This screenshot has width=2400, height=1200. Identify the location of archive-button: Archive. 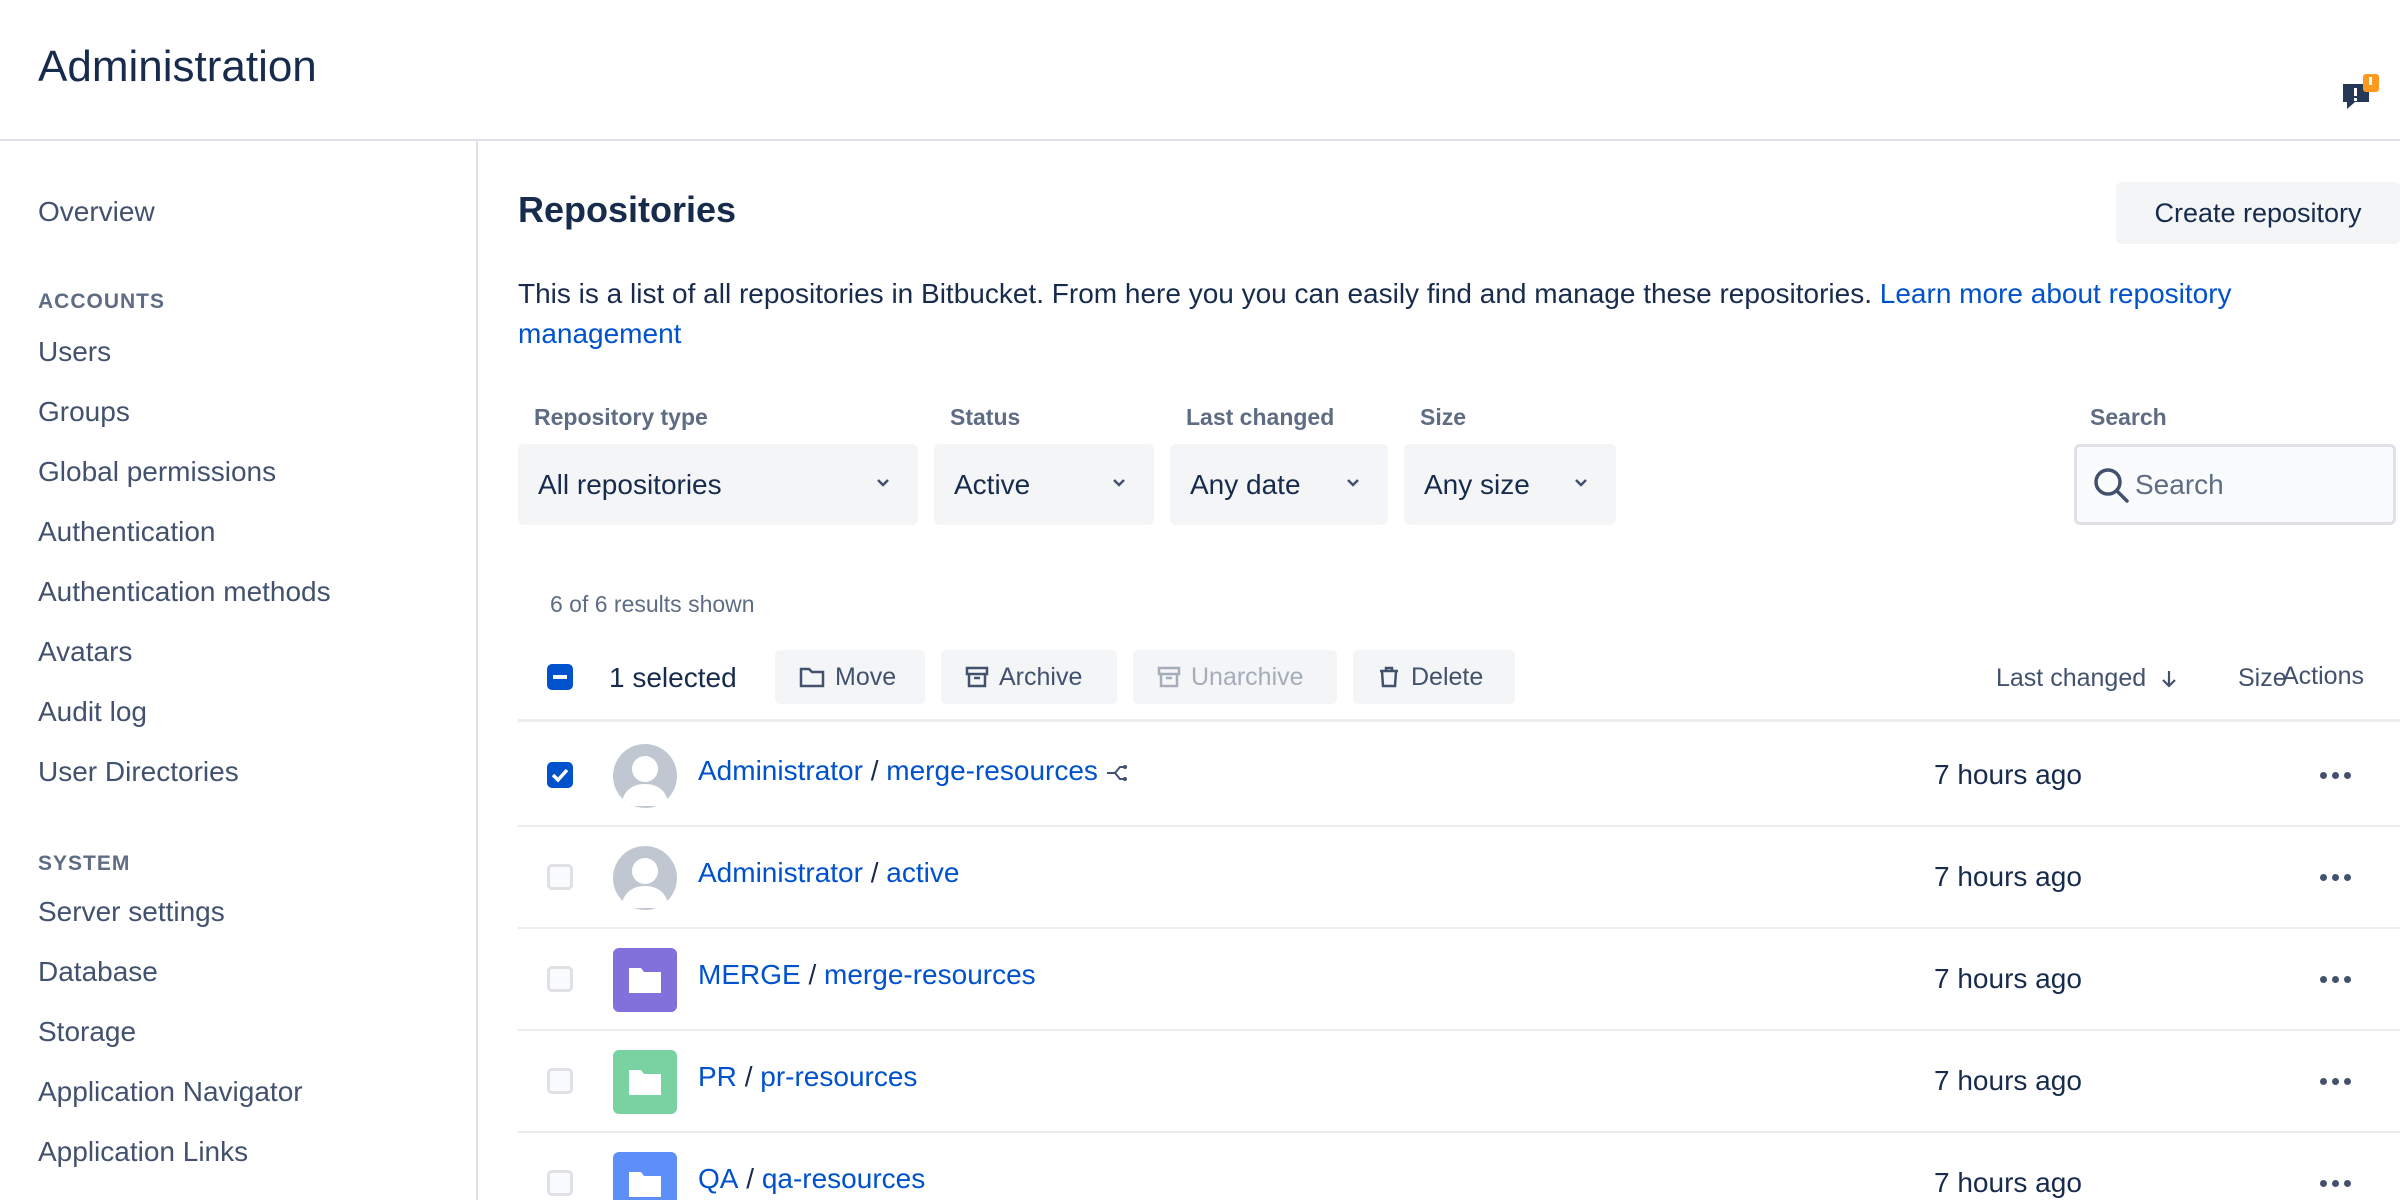
(1029, 677).